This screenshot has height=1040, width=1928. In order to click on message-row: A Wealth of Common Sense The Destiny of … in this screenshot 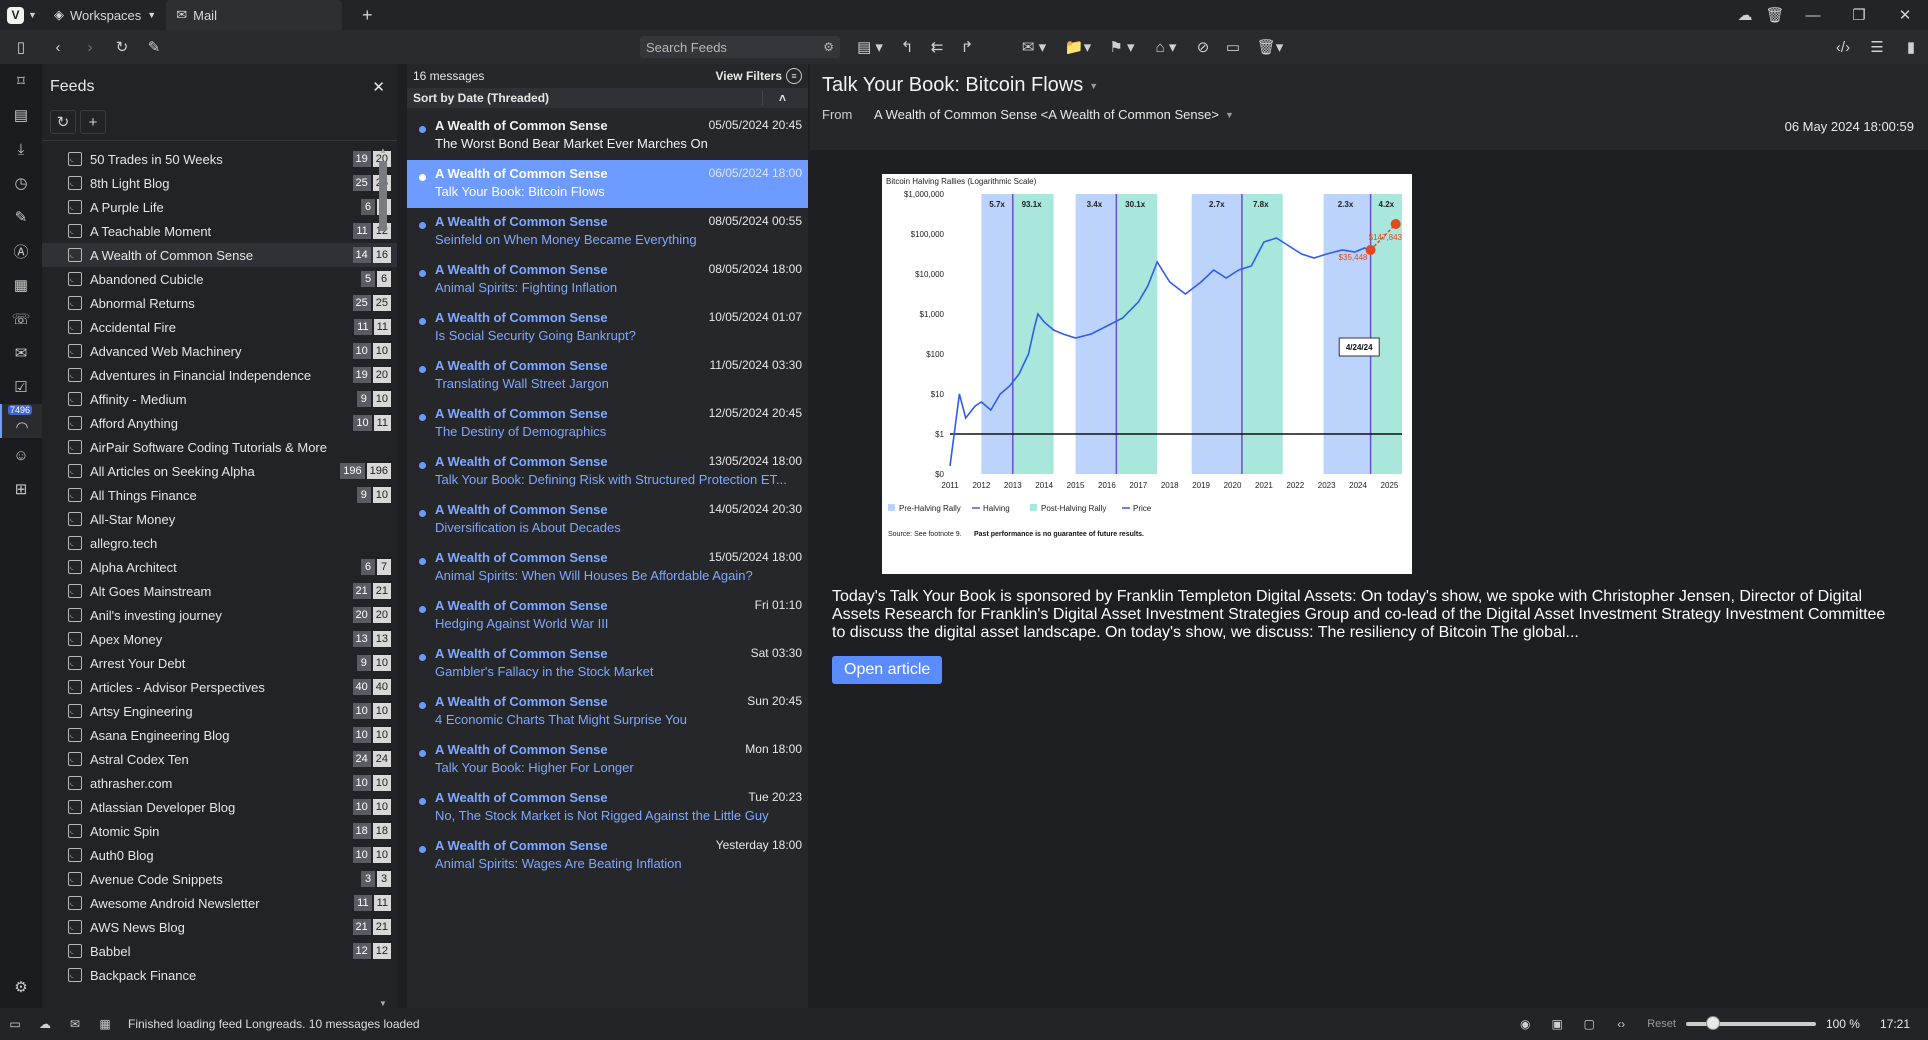, I will do `click(607, 424)`.